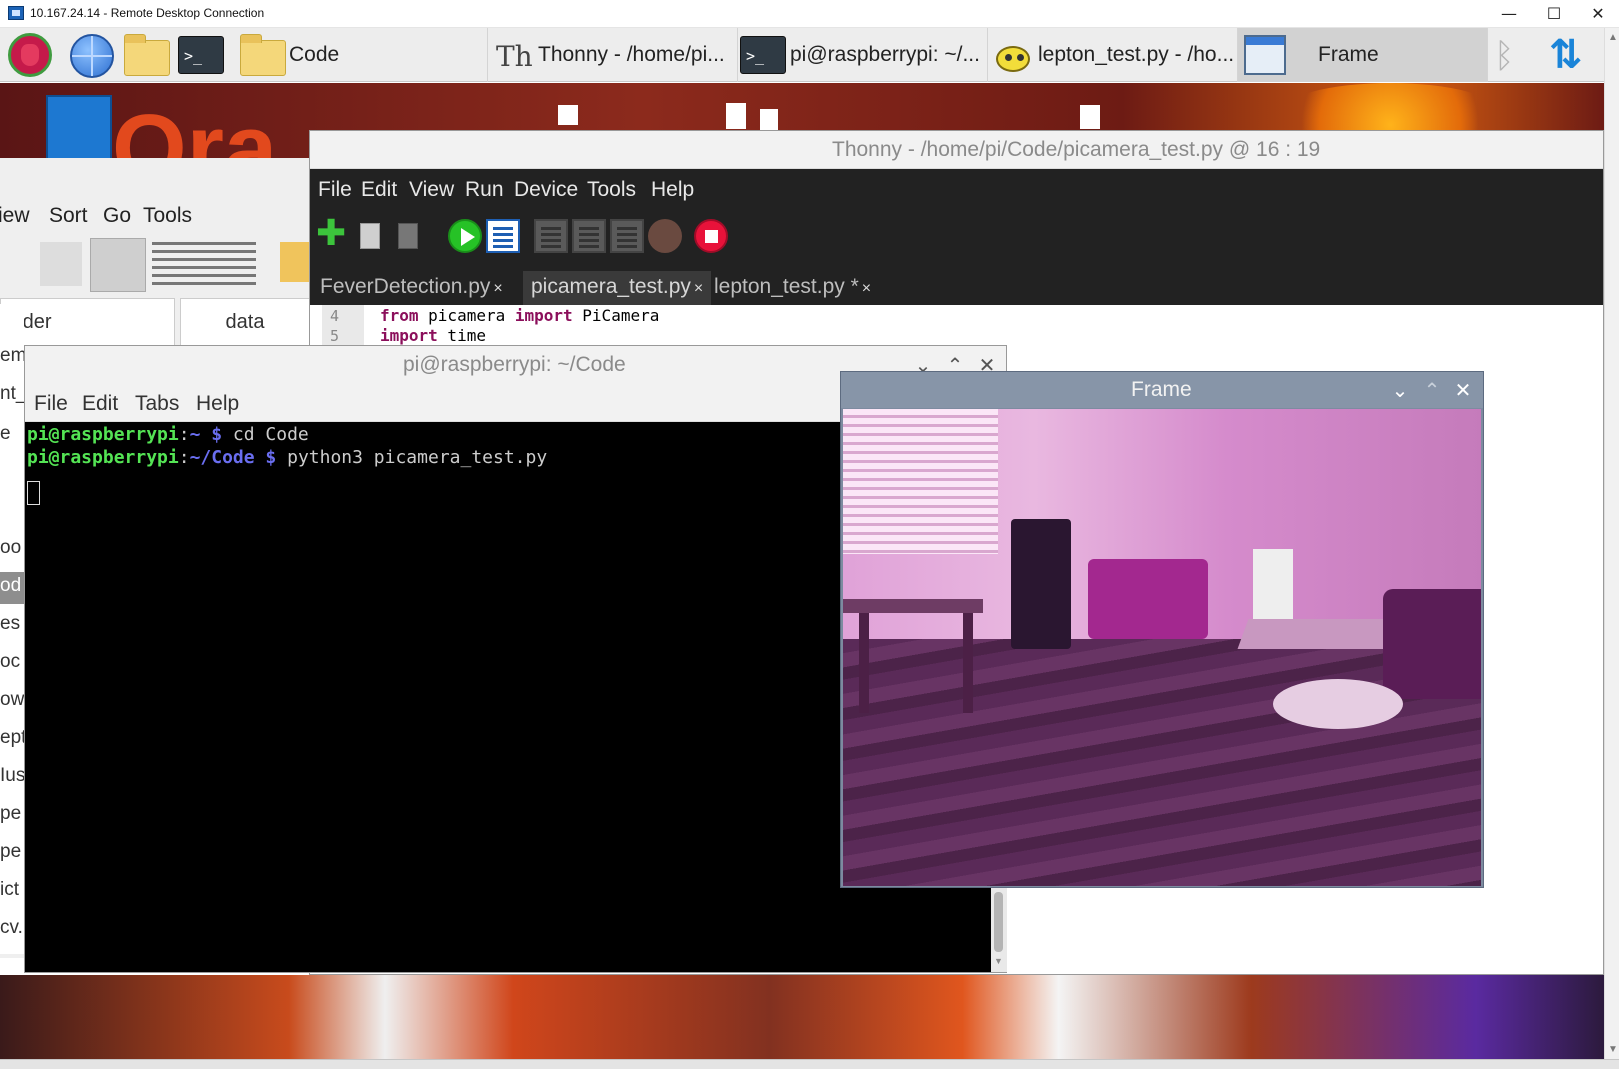  Describe the element at coordinates (711, 236) in the screenshot. I see `stop-icon` at that location.